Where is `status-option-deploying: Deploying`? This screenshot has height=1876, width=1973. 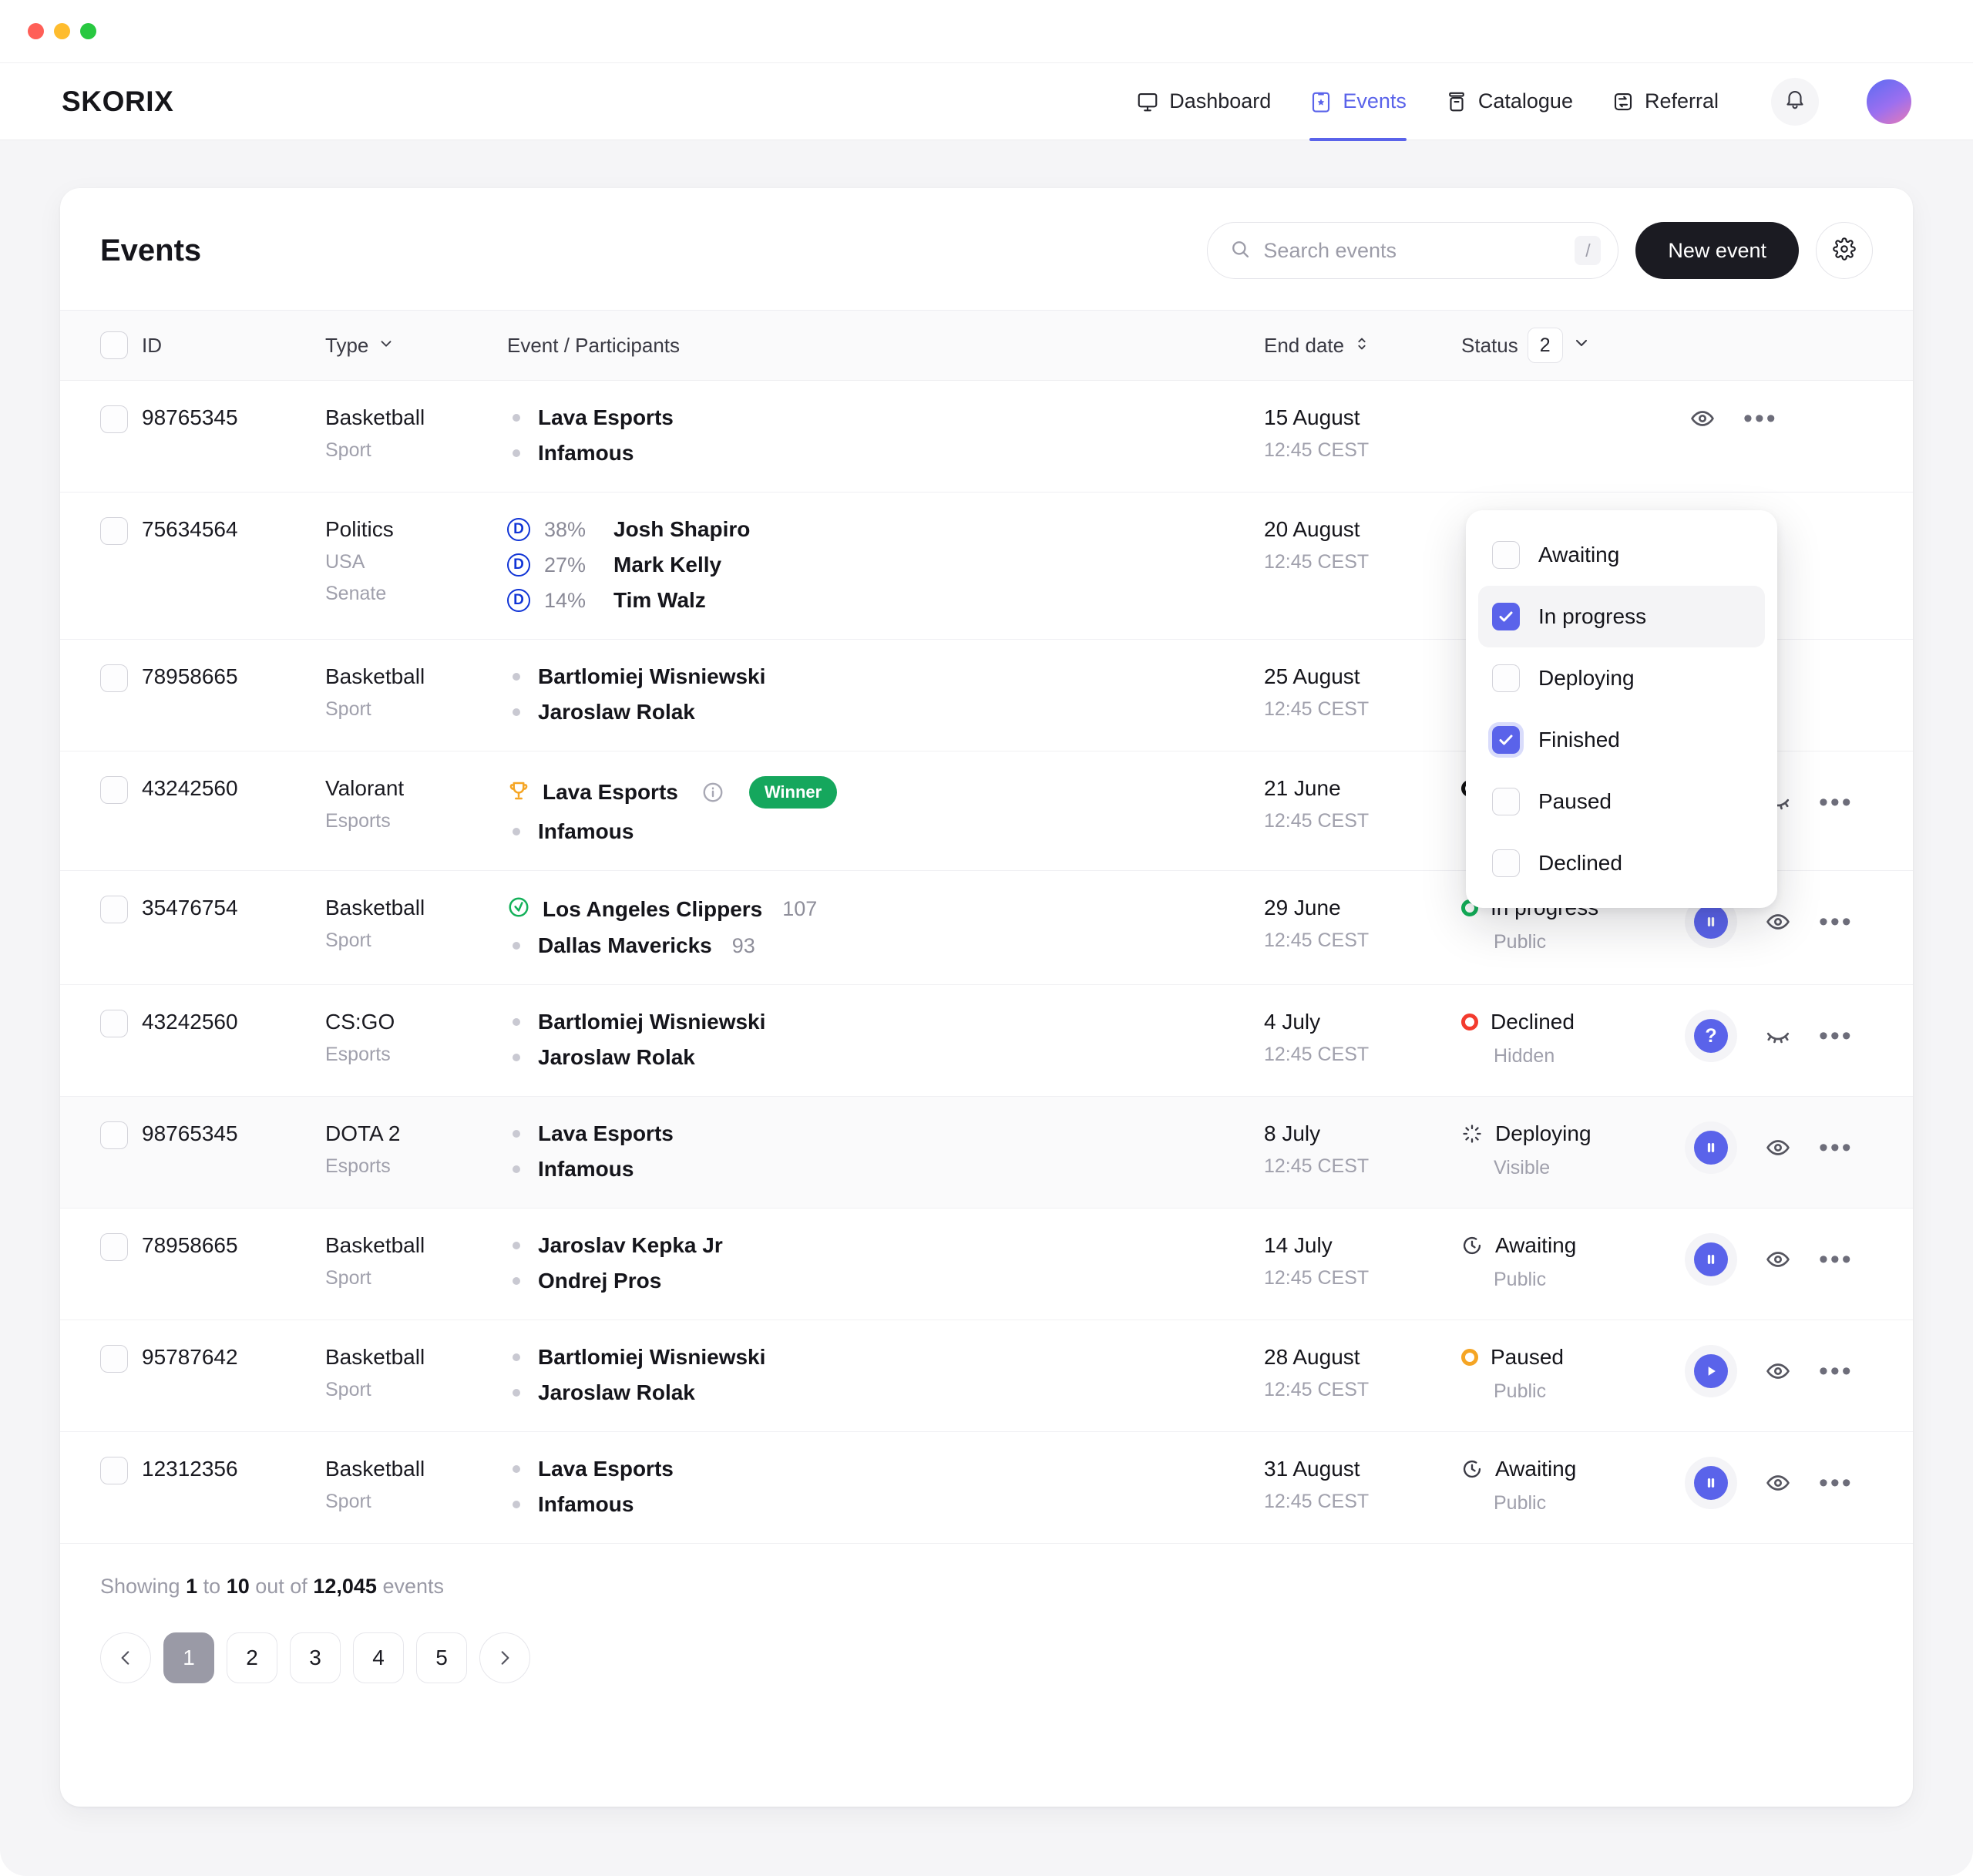 status-option-deploying: Deploying is located at coordinates (1621, 678).